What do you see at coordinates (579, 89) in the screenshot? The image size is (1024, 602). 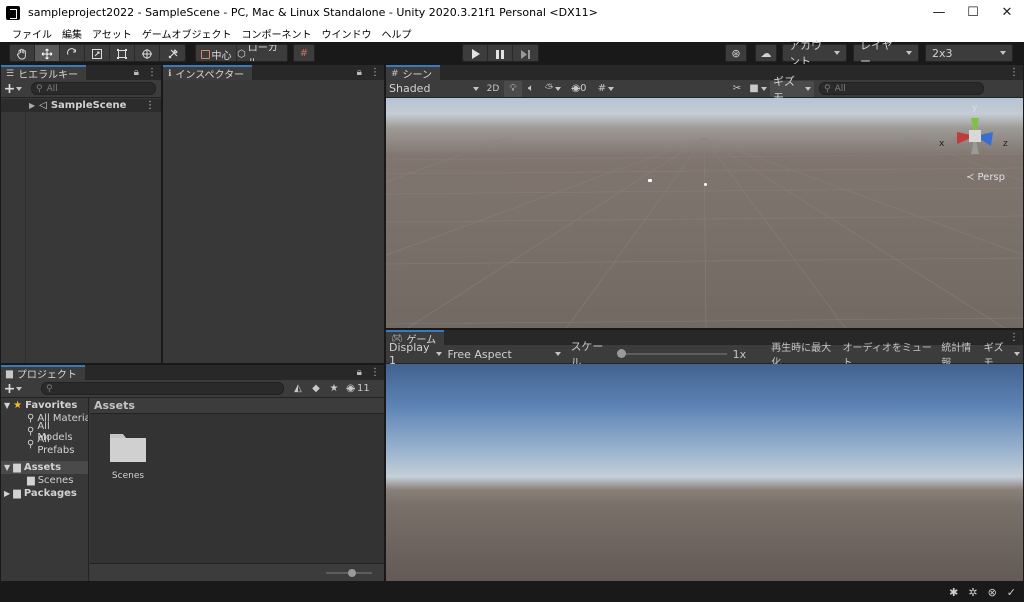 I see `hidden-objects-toggle: ◉ 0` at bounding box center [579, 89].